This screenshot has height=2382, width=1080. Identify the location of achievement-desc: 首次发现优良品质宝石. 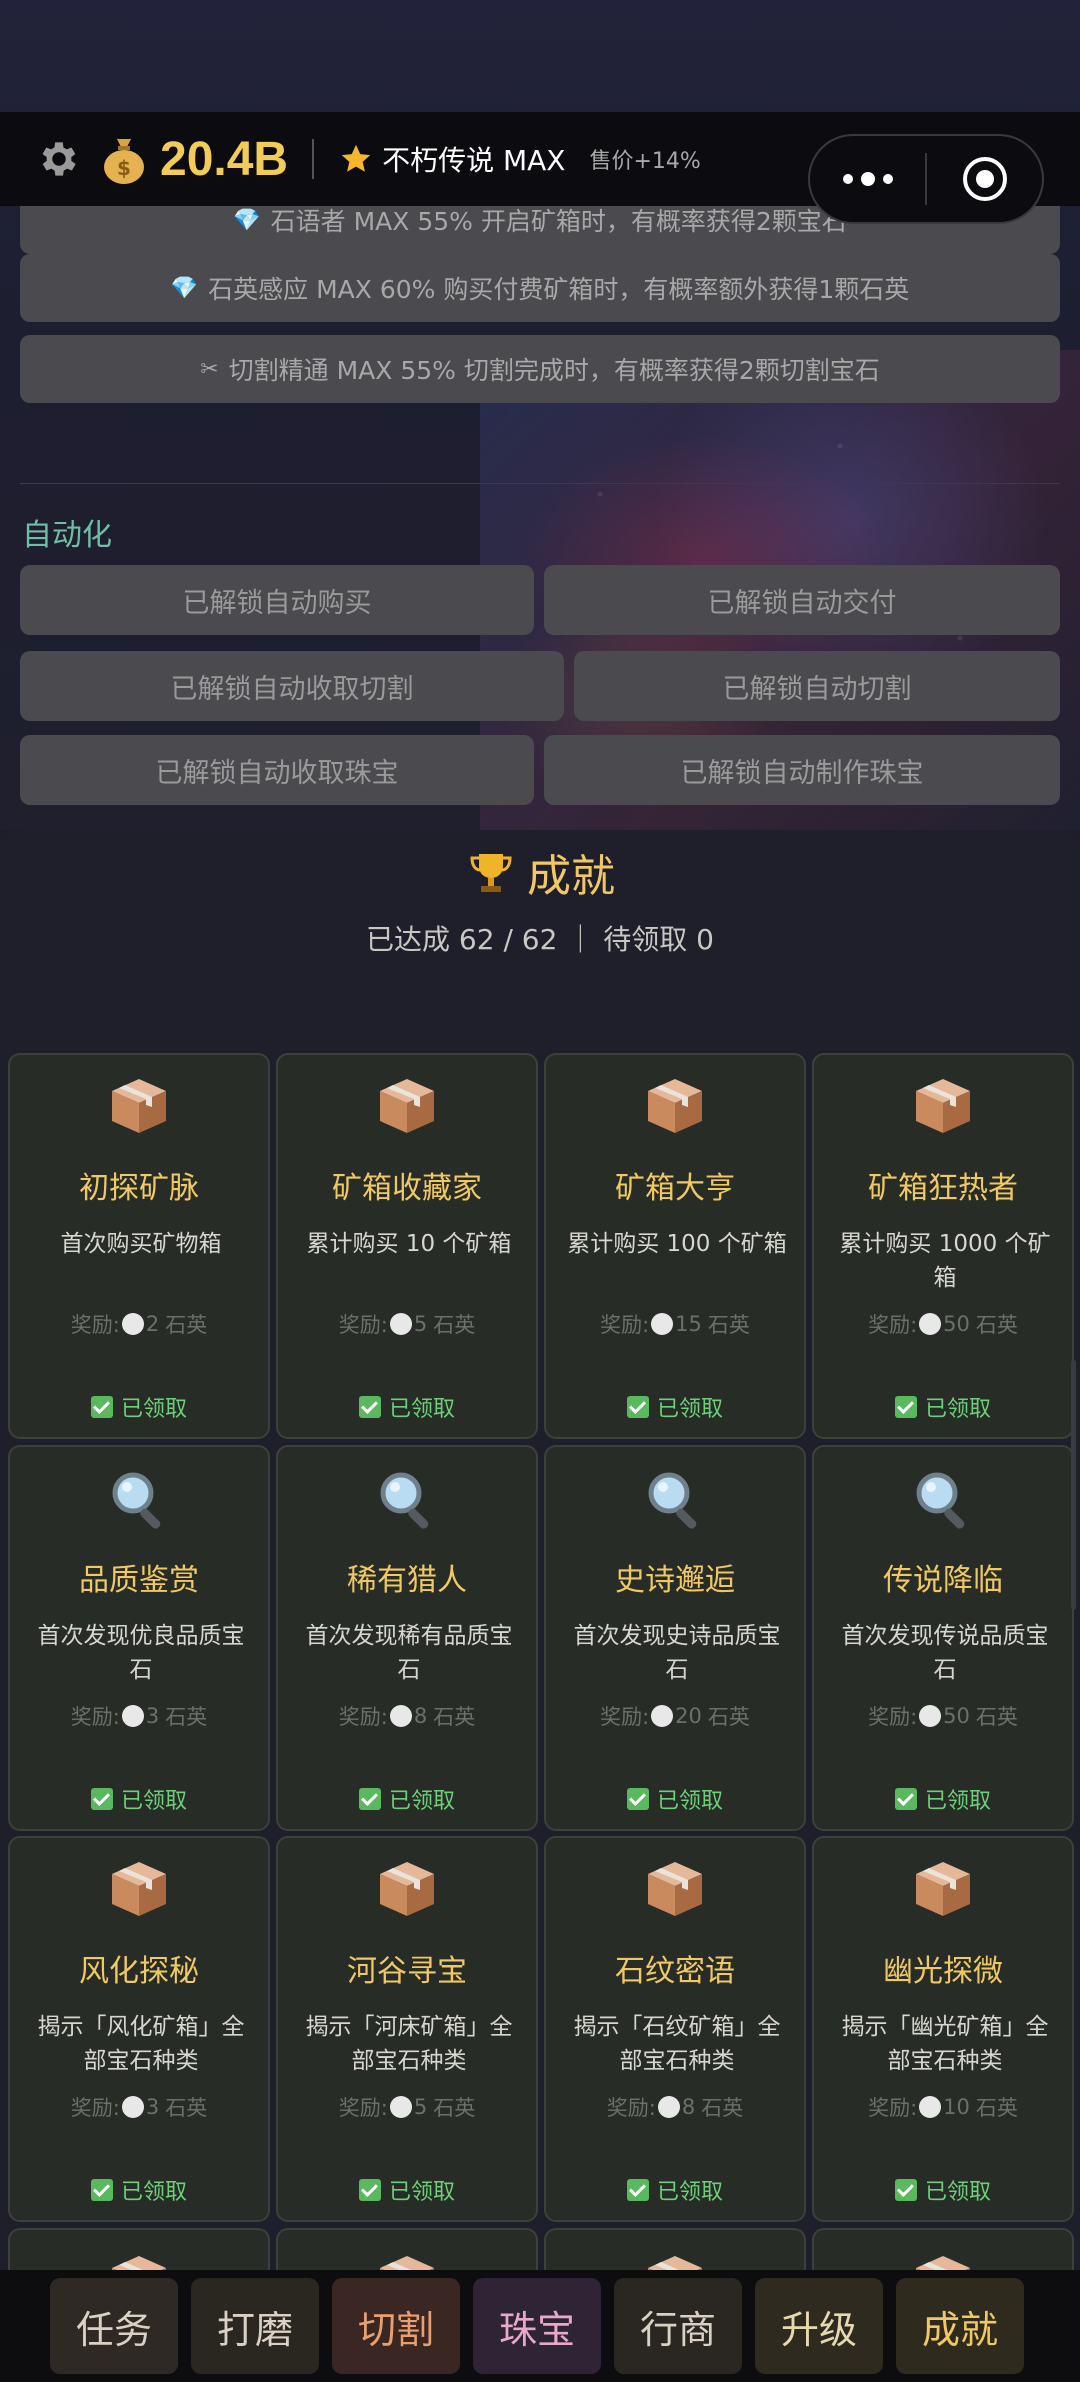
(141, 1653).